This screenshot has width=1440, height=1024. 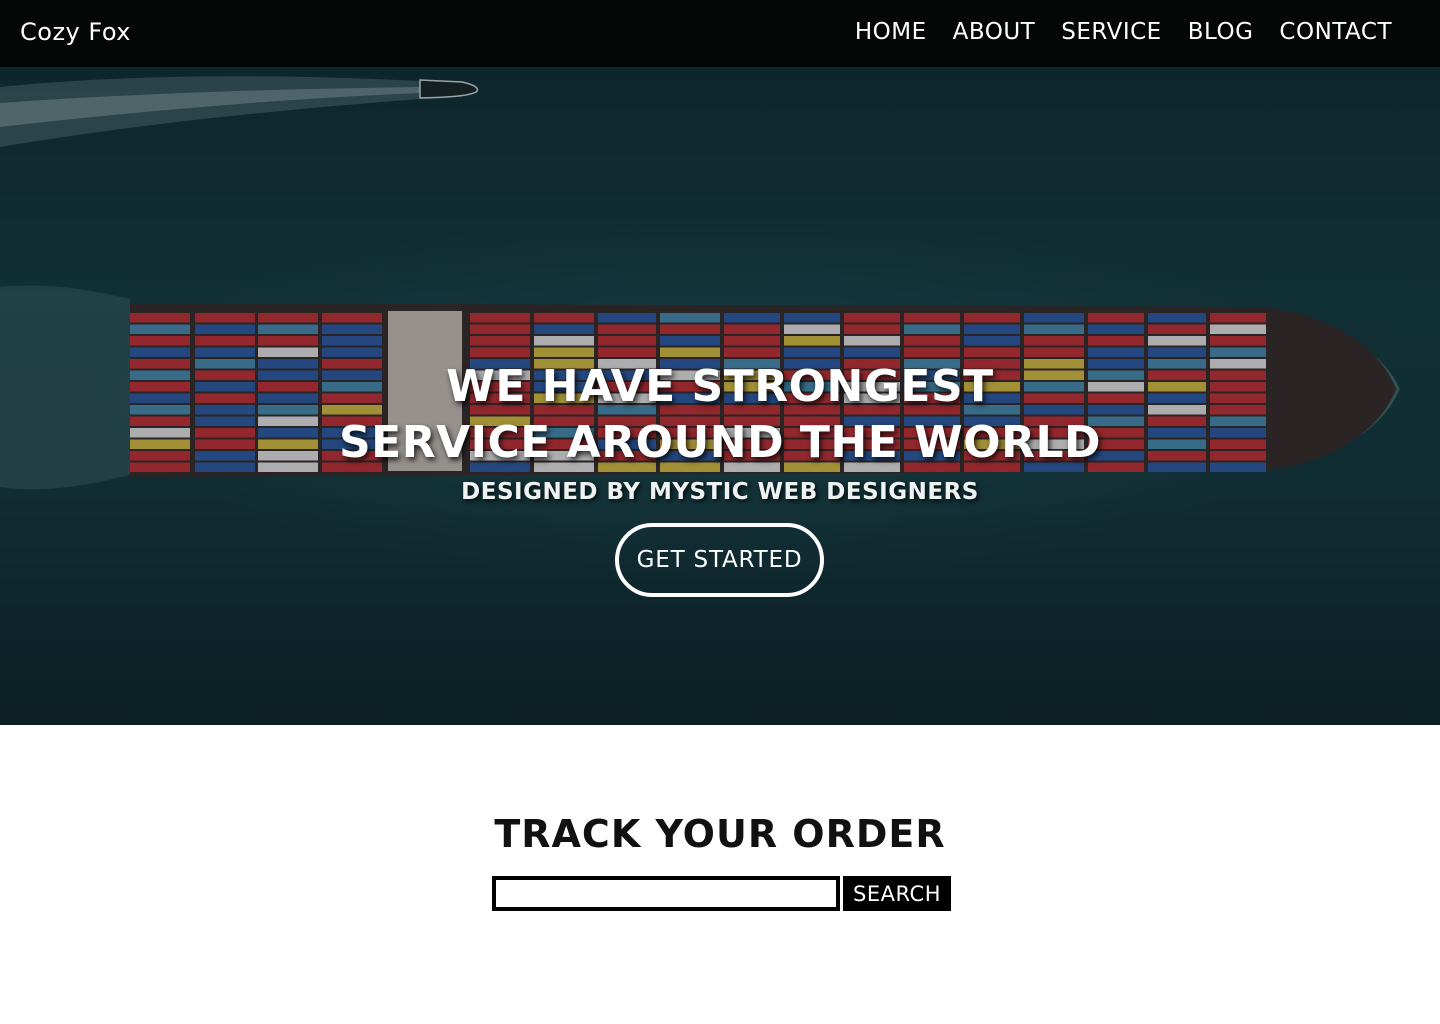 What do you see at coordinates (1335, 32) in the screenshot?
I see `nav-link-contact: CONTACT` at bounding box center [1335, 32].